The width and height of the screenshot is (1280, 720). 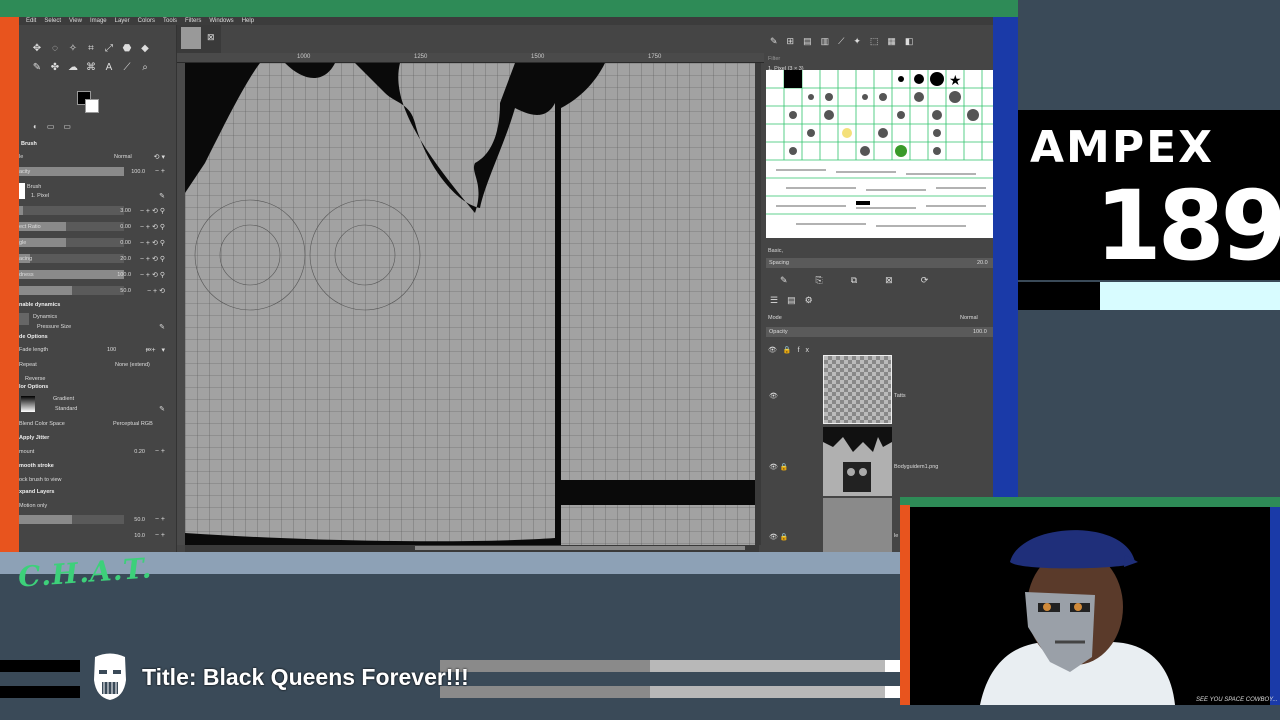 What do you see at coordinates (101, 195) in the screenshot?
I see `brush-name-row: 1. Pixel ✎` at bounding box center [101, 195].